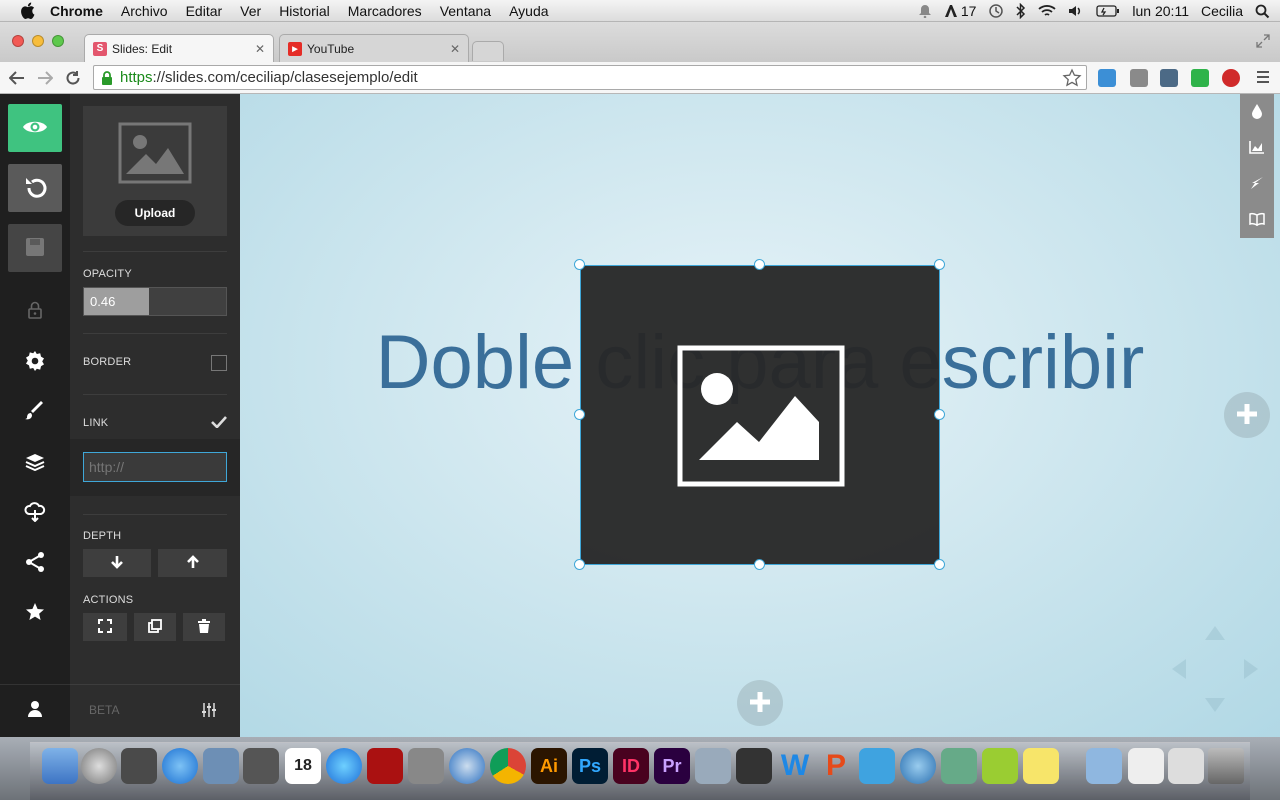 This screenshot has height=800, width=1280. I want to click on itunes-dock-icon, so click(344, 766).